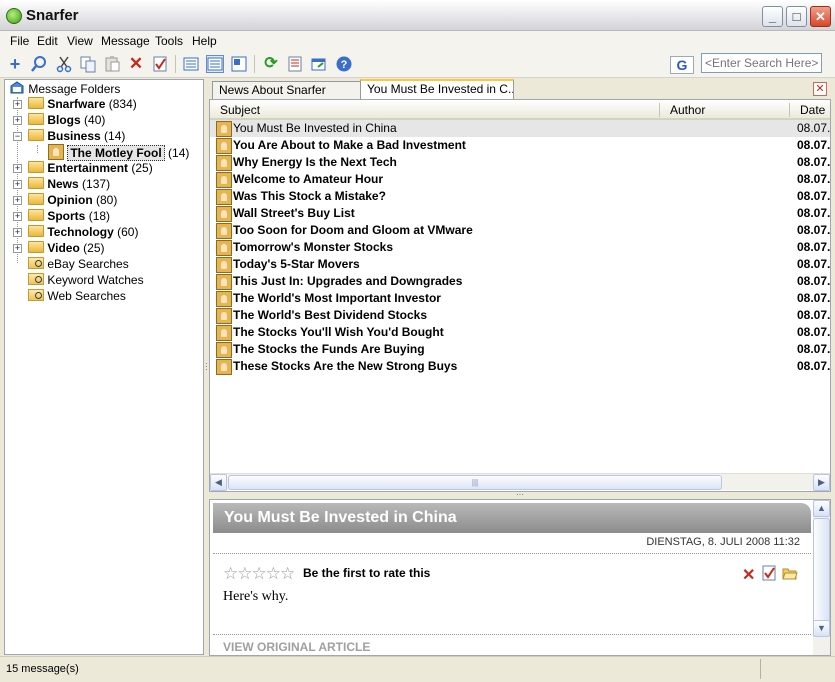 The image size is (835, 682). Describe the element at coordinates (74, 89) in the screenshot. I see `folder-root-label: Message Folders` at that location.